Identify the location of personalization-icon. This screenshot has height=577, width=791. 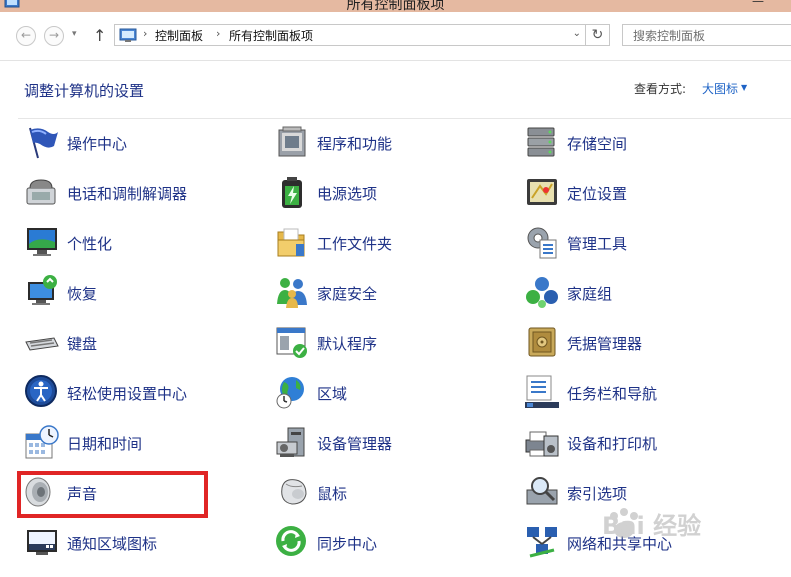
(42, 242).